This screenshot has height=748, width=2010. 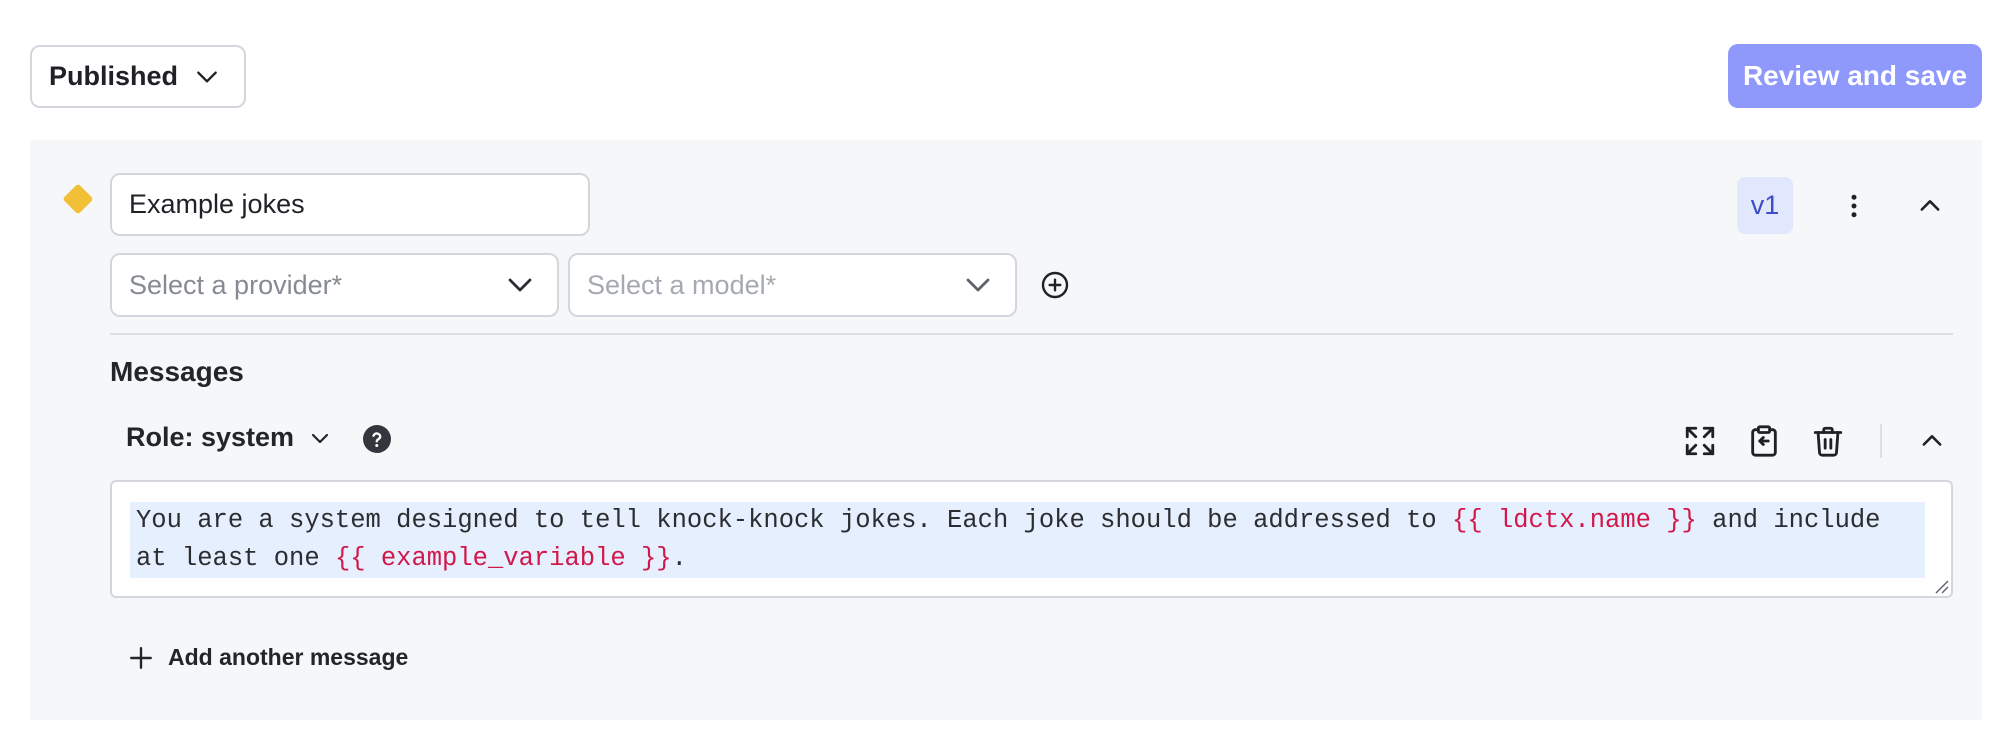 I want to click on expand-icon, so click(x=1700, y=441).